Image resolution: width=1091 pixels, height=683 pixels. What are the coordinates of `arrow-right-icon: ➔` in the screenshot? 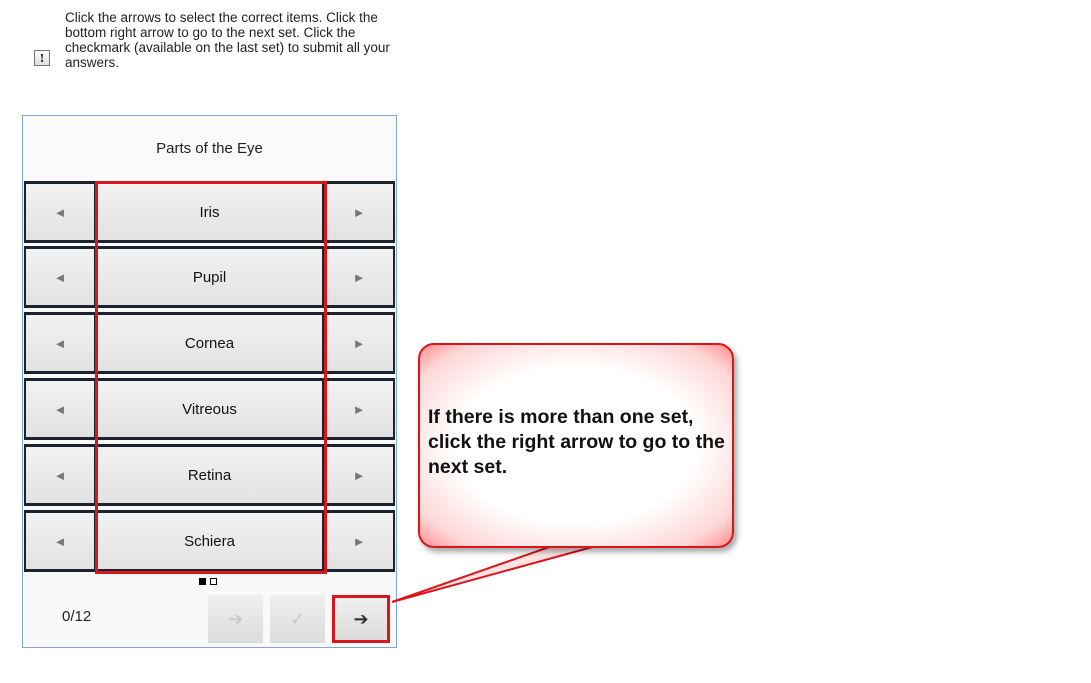 It's located at (361, 618).